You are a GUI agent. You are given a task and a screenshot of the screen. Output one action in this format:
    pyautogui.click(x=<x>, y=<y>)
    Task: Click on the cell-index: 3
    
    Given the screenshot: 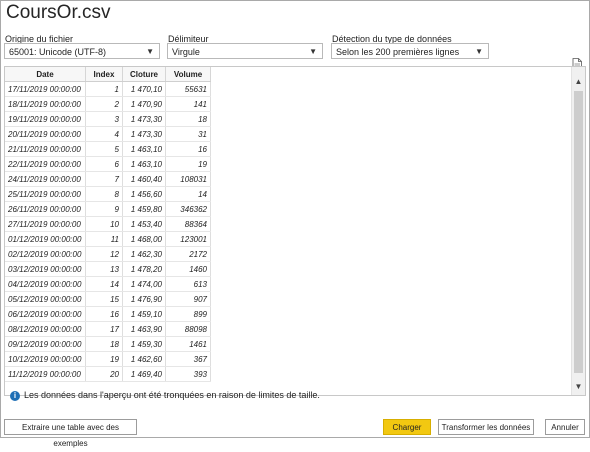 What is the action you would take?
    pyautogui.click(x=104, y=119)
    